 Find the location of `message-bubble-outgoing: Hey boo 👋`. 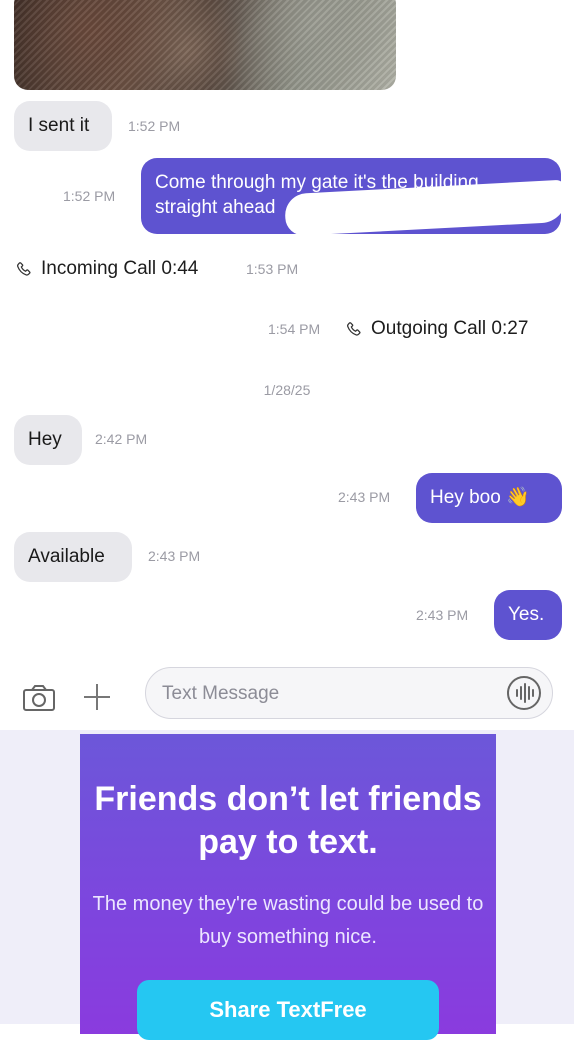

message-bubble-outgoing: Hey boo 👋 is located at coordinates (489, 498).